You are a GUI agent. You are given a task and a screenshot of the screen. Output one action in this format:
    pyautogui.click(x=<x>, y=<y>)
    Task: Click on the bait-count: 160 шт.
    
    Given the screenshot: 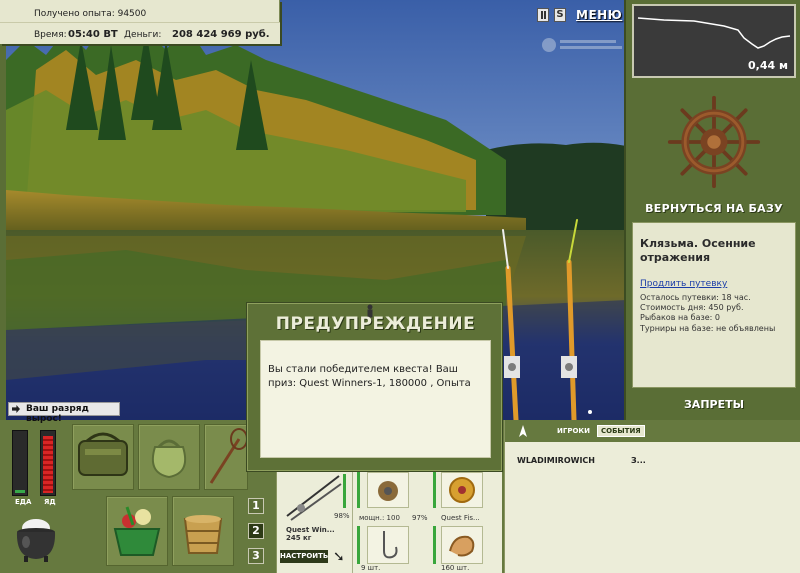 What is the action you would take?
    pyautogui.click(x=455, y=568)
    